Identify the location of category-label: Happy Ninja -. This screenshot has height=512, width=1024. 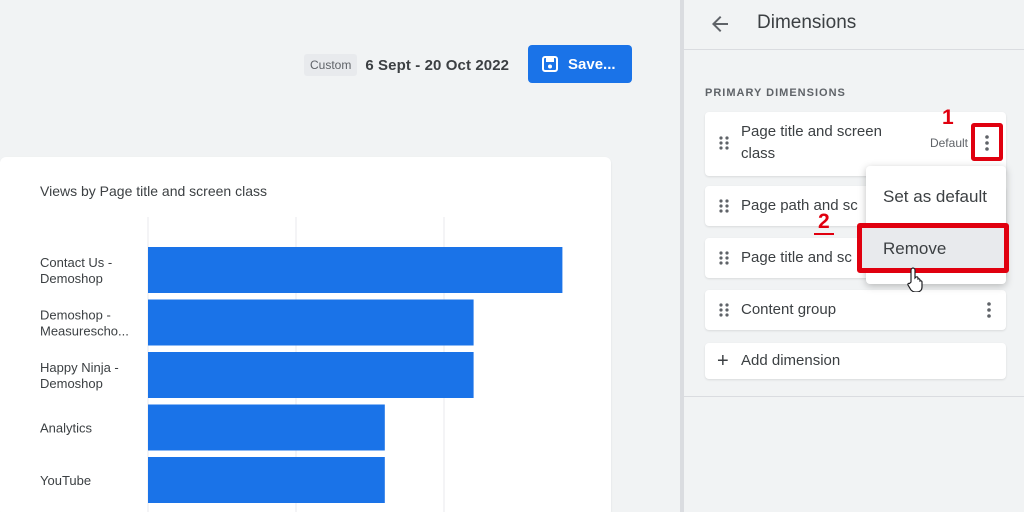
(79, 367).